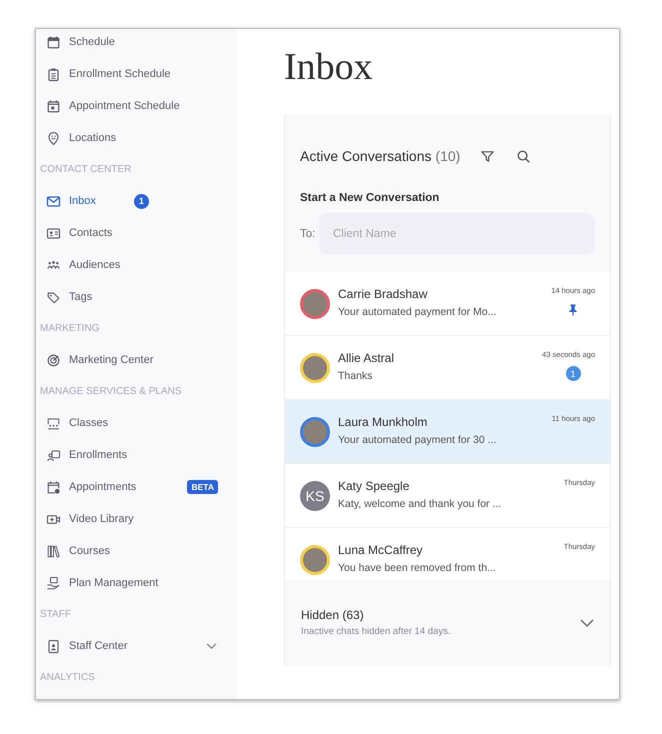  I want to click on contact-name: Allie Astral, so click(367, 357).